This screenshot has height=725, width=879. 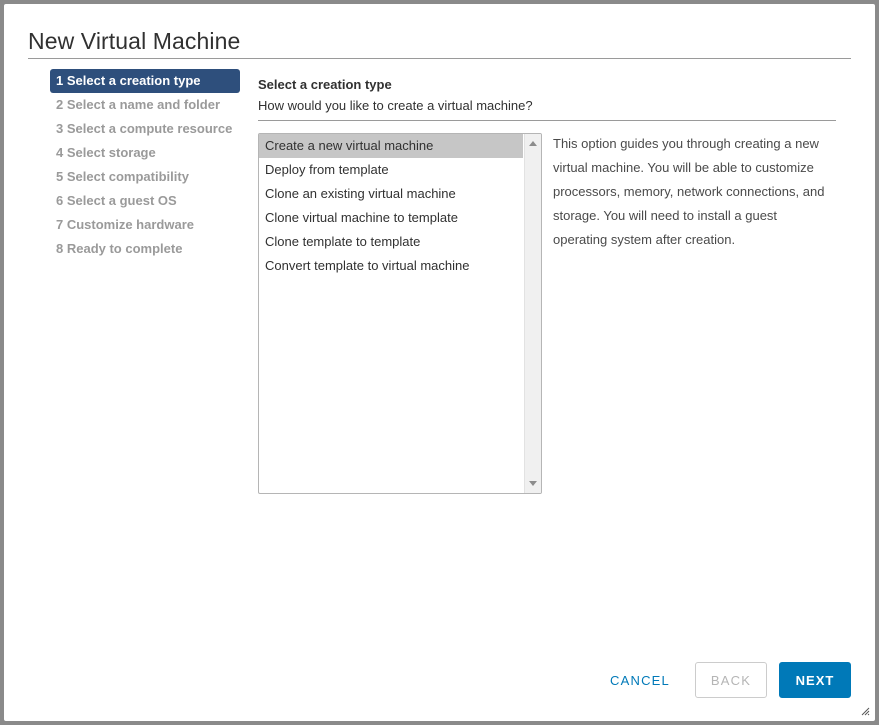 I want to click on step-3-select-compute-resource: 3 Select a compute resource, so click(x=144, y=128).